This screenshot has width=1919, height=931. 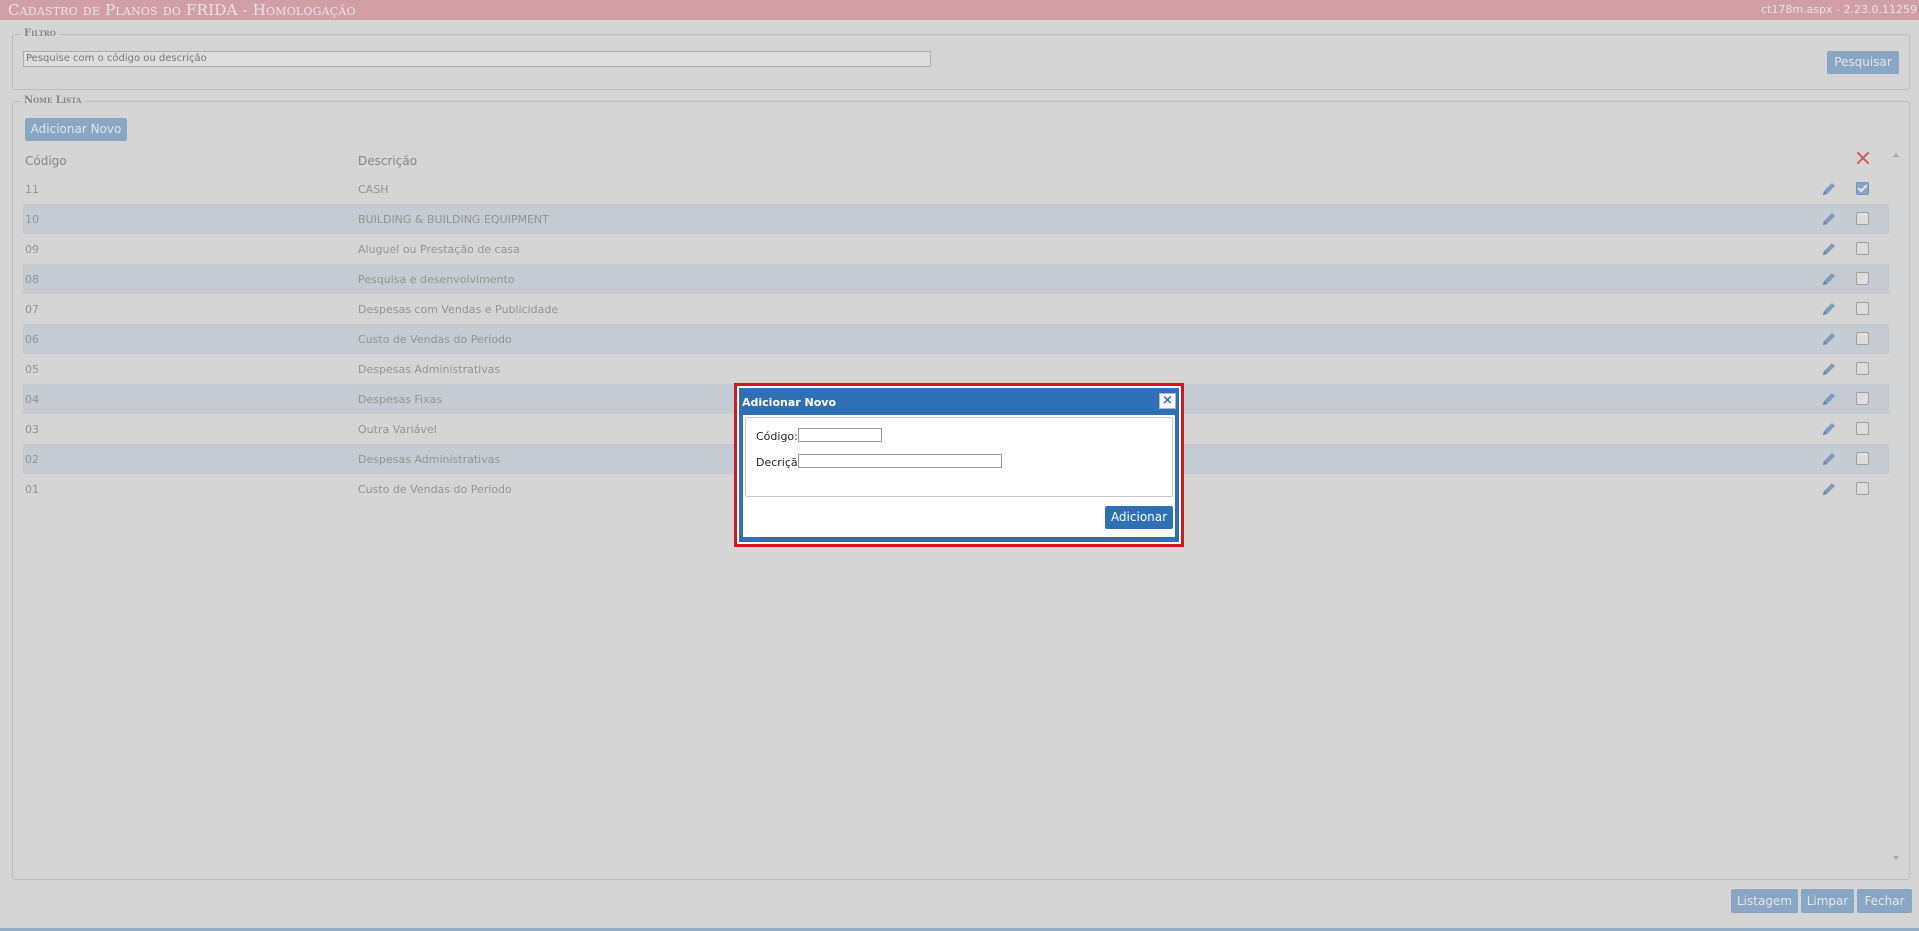 I want to click on description-input, so click(x=900, y=461).